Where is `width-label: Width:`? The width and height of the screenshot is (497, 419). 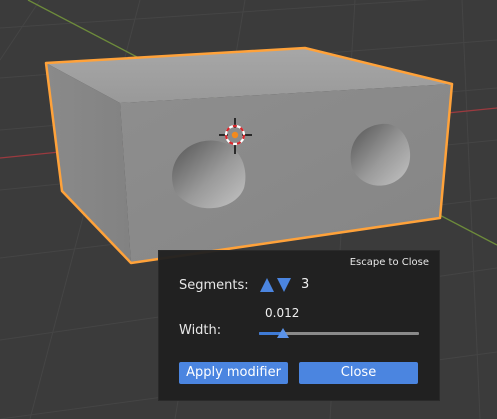
width-label: Width: is located at coordinates (200, 330).